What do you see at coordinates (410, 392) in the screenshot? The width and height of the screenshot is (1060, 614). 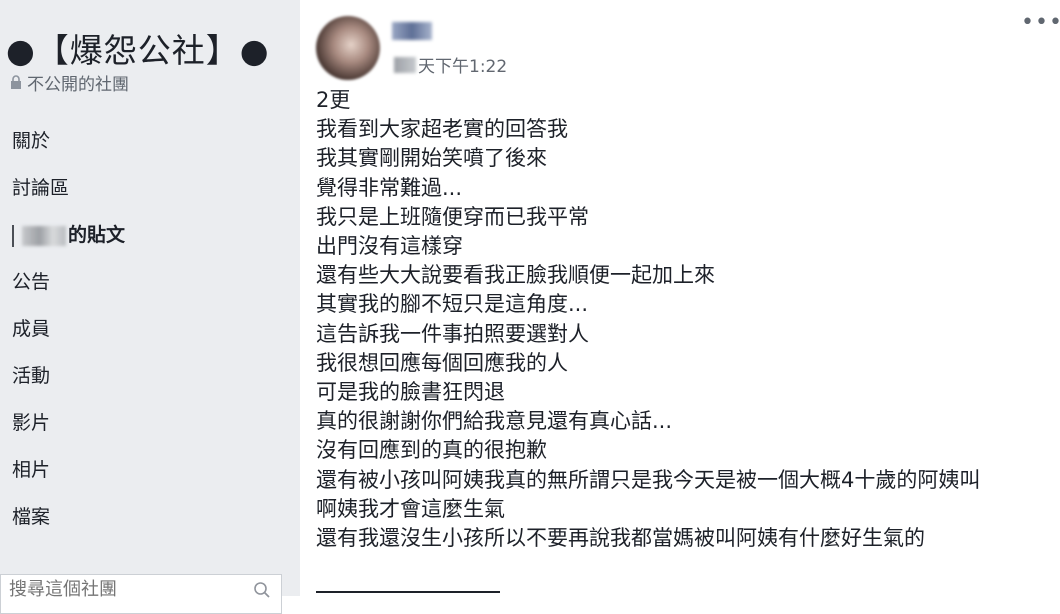 I see `post-line: 可是我的臉書狂閃退` at bounding box center [410, 392].